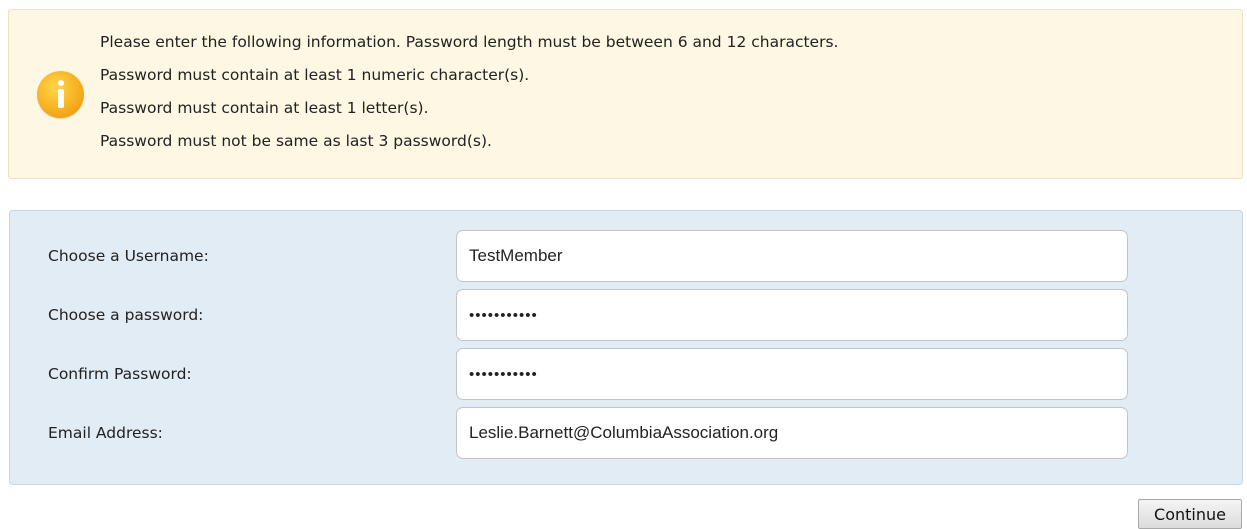 Image resolution: width=1247 pixels, height=529 pixels. What do you see at coordinates (792, 433) in the screenshot?
I see `email-input` at bounding box center [792, 433].